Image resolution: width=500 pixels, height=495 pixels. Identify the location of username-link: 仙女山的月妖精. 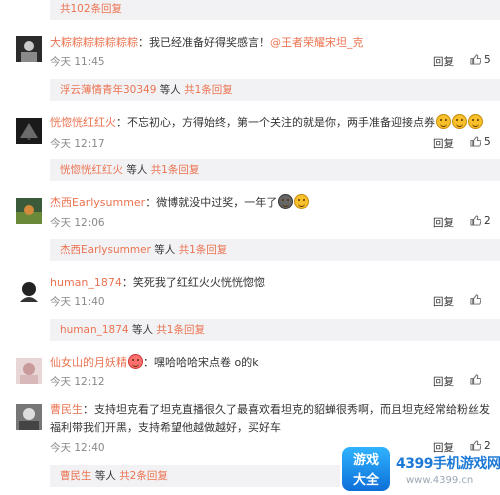
(88, 362).